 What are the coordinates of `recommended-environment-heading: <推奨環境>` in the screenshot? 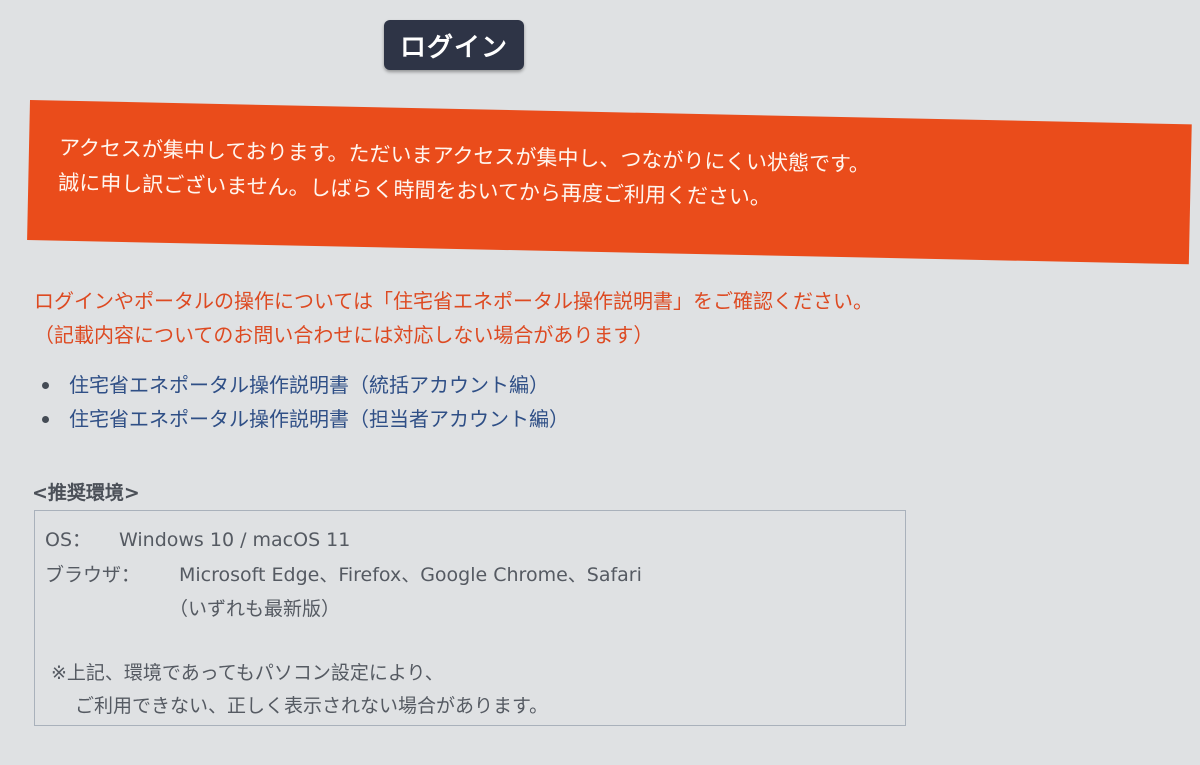 It's located at (86, 493).